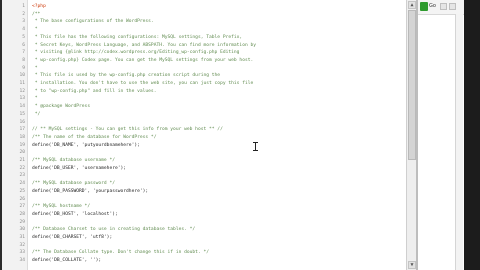  I want to click on panel-close-icon, so click(452, 6).